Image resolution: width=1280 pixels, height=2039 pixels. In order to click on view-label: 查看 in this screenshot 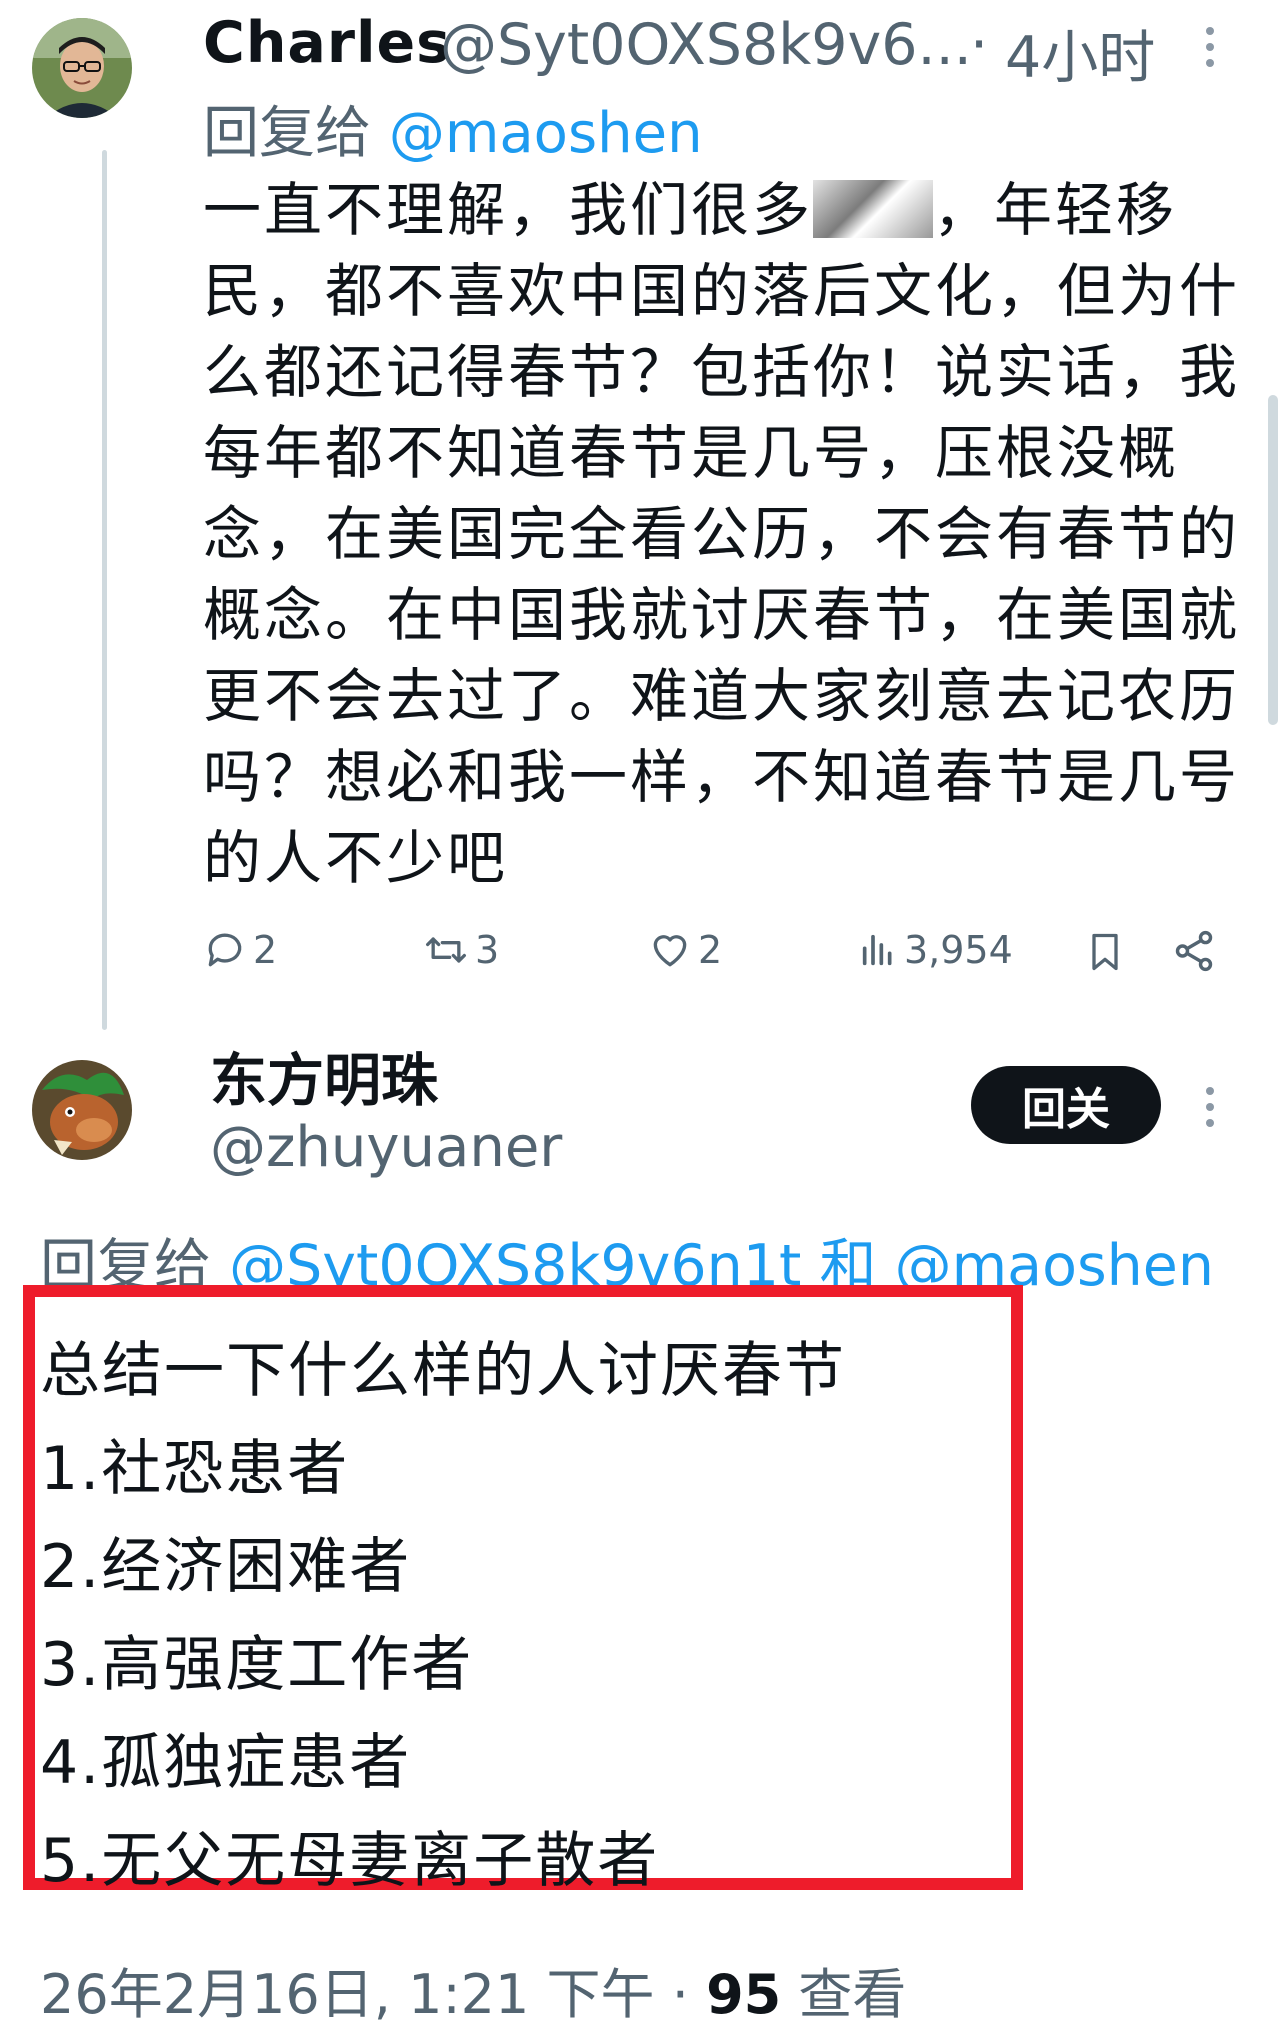, I will do `click(852, 1994)`.